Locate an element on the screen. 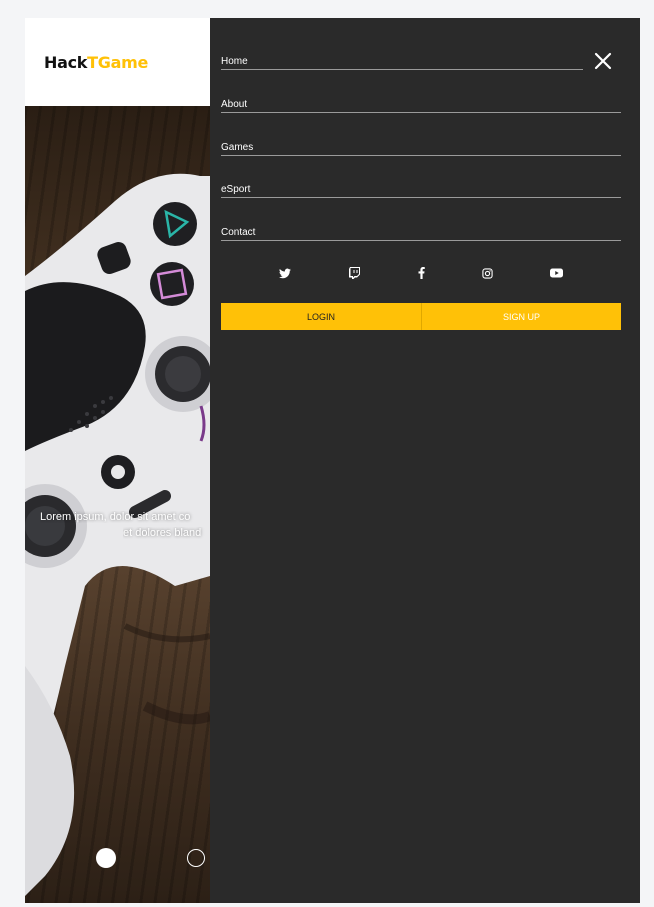  nav-item-about: About is located at coordinates (421, 106).